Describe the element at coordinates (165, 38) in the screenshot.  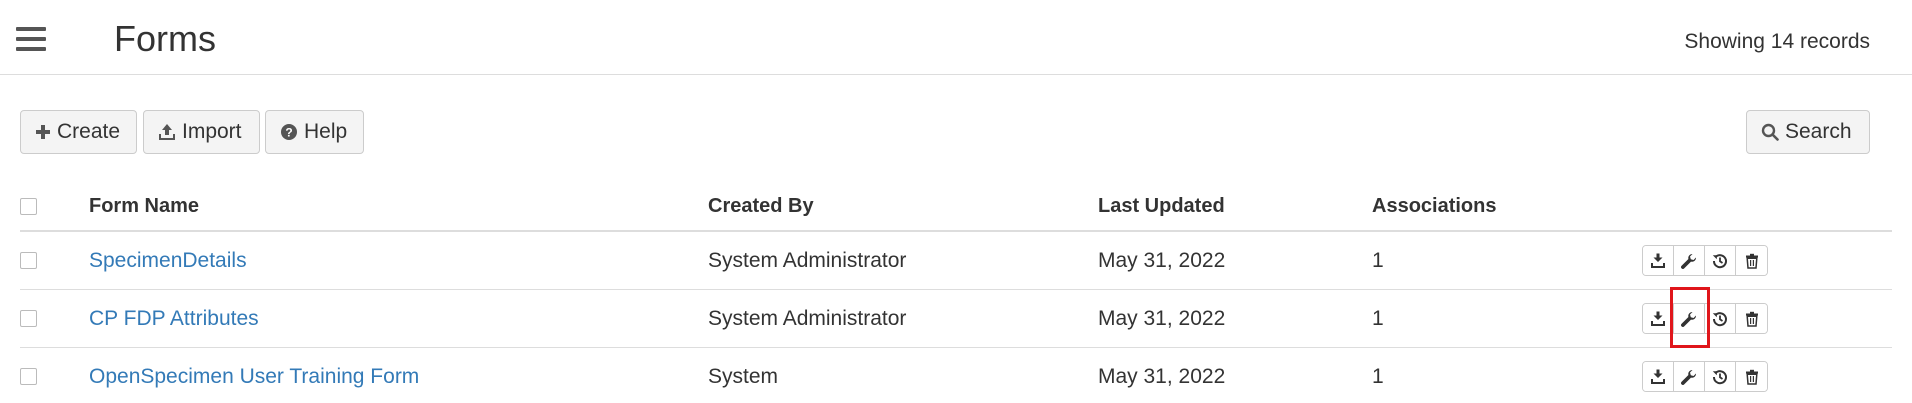
I see `page-title: Forms` at that location.